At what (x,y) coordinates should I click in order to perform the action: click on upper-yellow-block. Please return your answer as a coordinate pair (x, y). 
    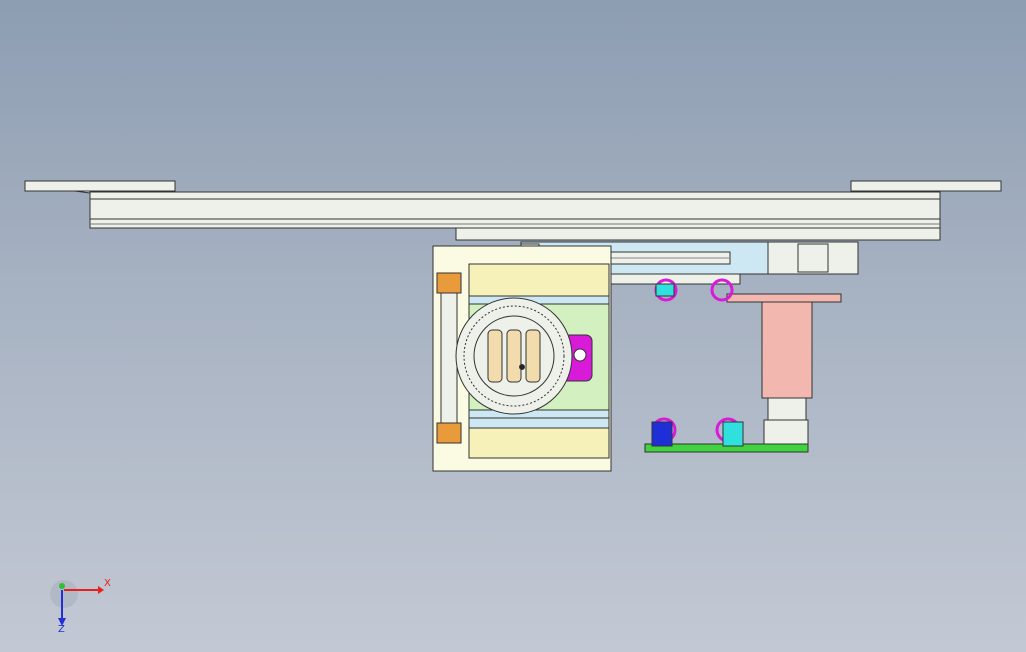
    Looking at the image, I should click on (539, 281).